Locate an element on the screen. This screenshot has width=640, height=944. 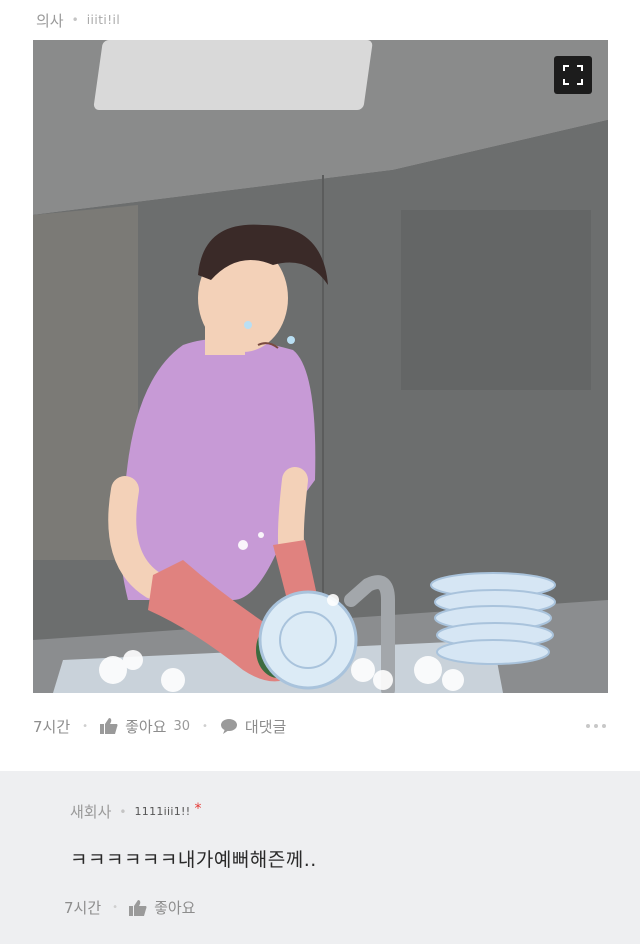
comment-author-name: 1111iii1!! is located at coordinates (162, 811).